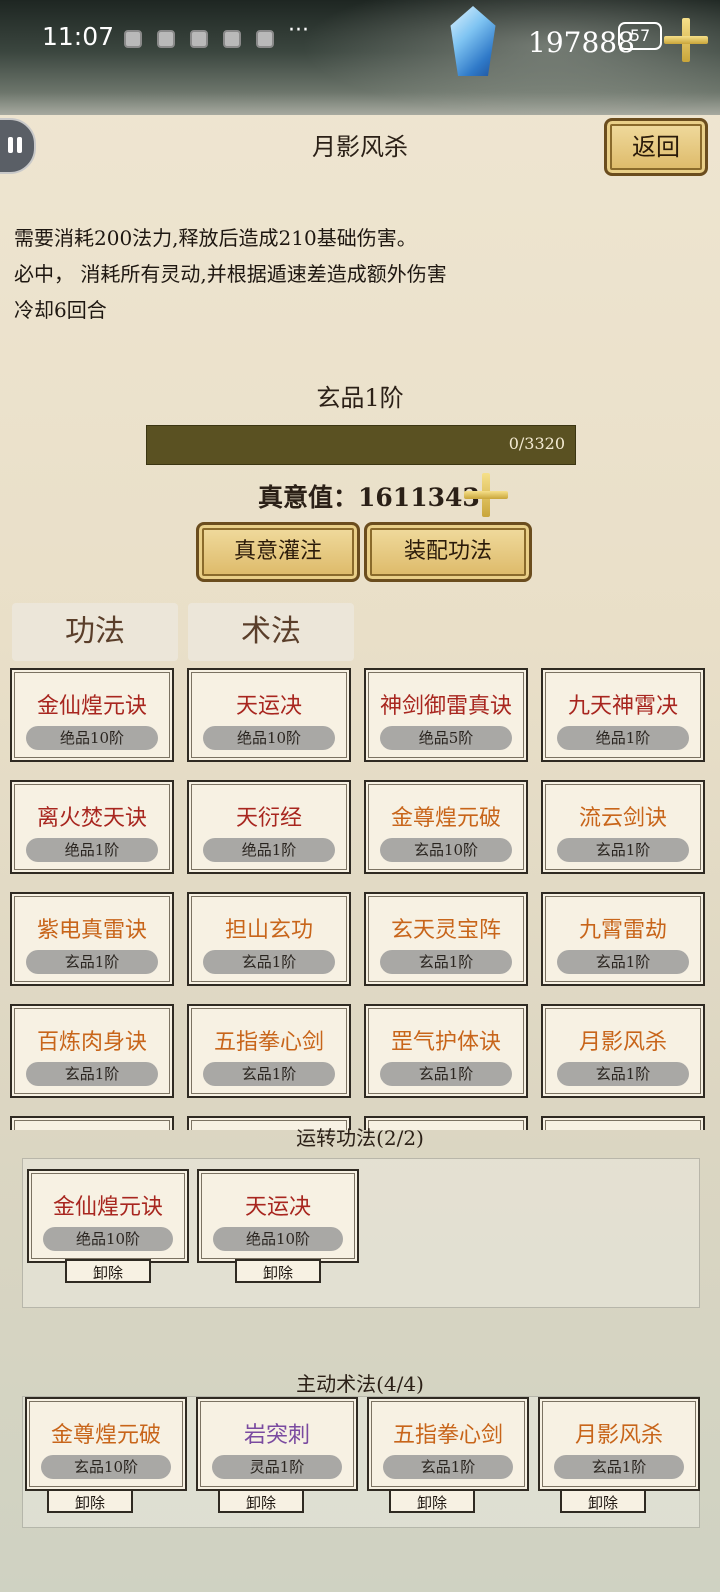 This screenshot has height=1592, width=720. I want to click on tab-gongfa: 功法, so click(95, 632).